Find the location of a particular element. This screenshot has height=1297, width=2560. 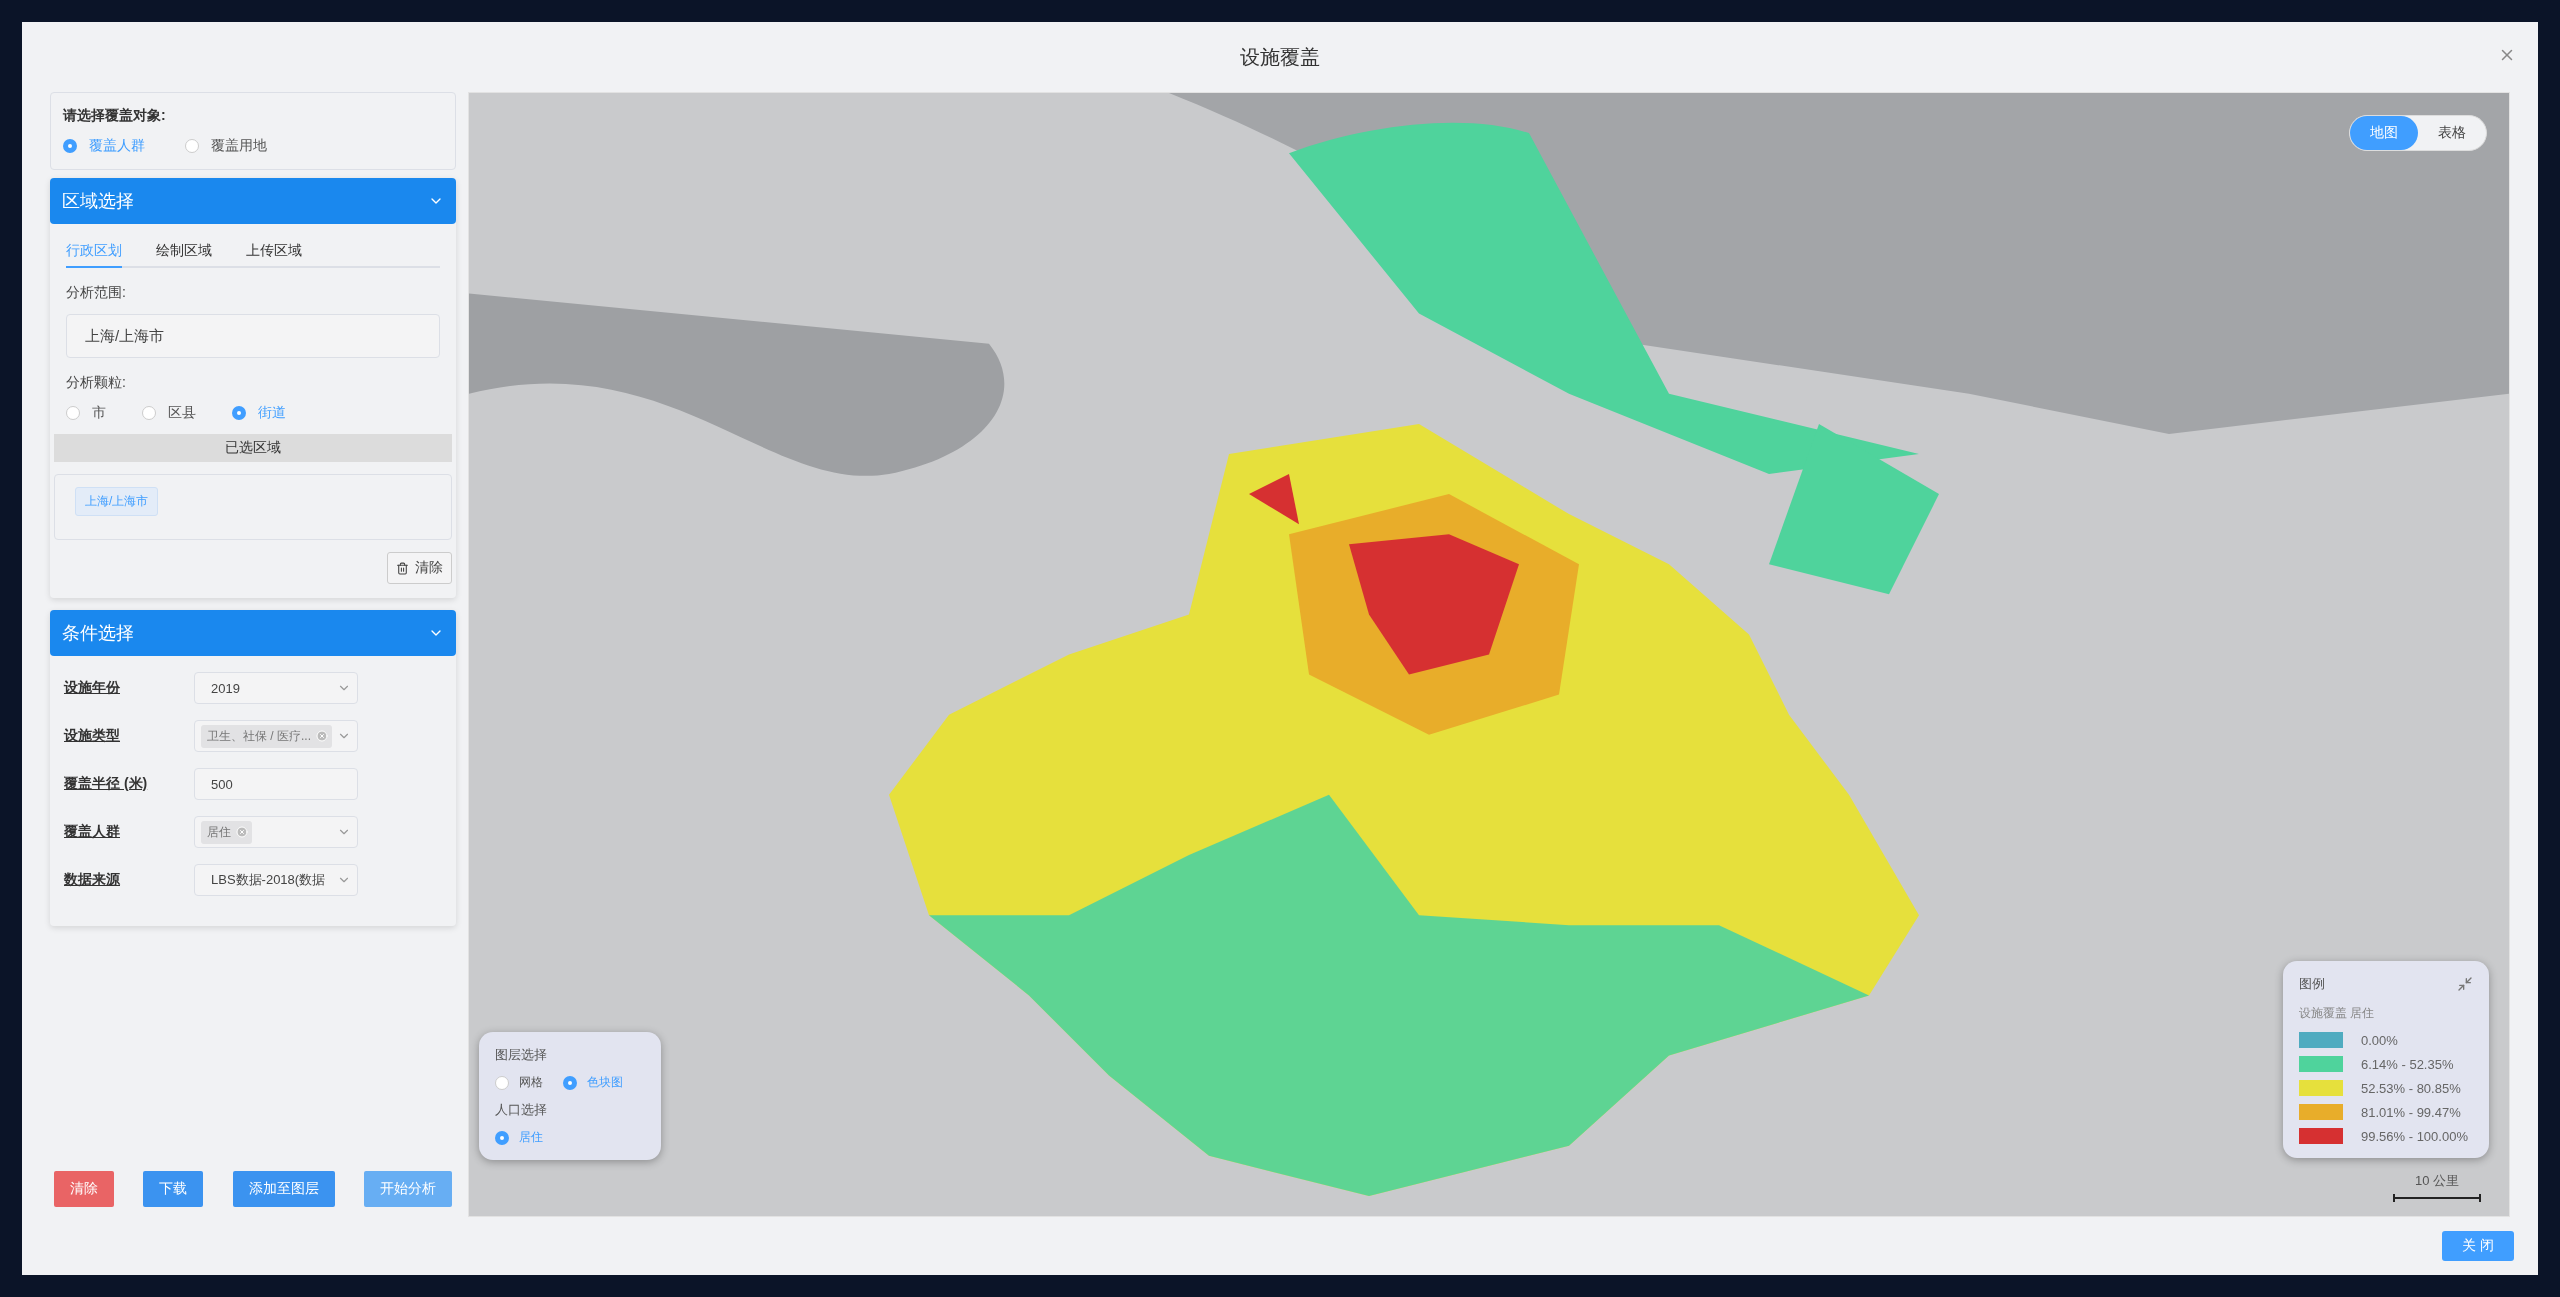

view-toggle-button: 表格 is located at coordinates (2452, 133).